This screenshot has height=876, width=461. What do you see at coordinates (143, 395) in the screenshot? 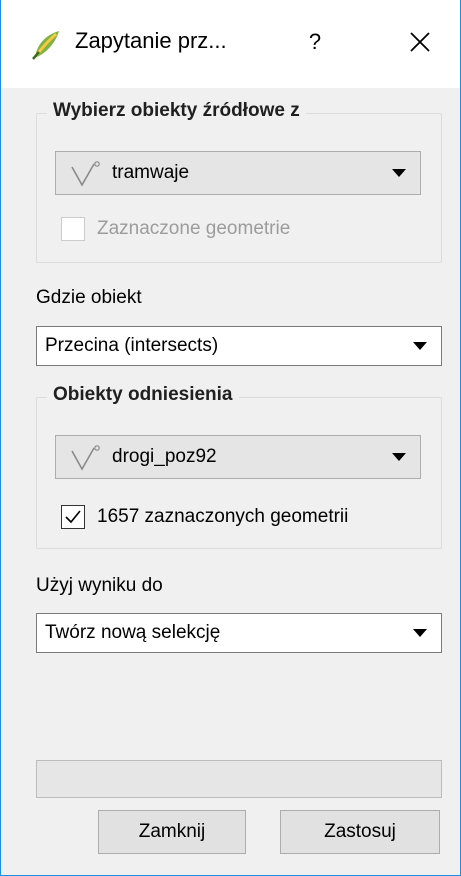
I see `reference-group-title: Obiekty odniesienia` at bounding box center [143, 395].